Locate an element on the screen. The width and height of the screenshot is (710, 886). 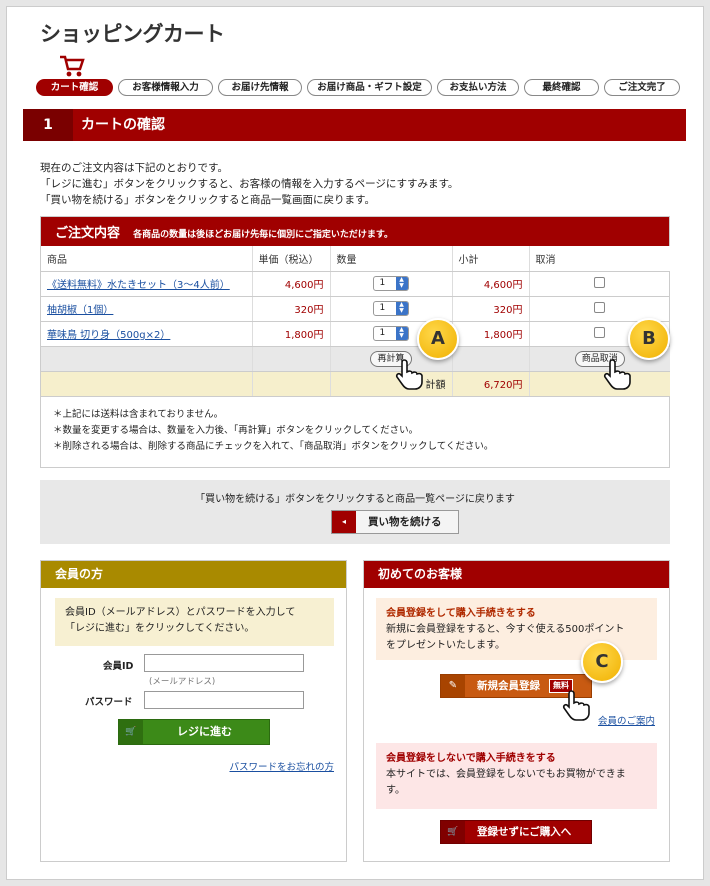
step-gift-settings: お届け商品・ギフト設定 is located at coordinates (369, 87).